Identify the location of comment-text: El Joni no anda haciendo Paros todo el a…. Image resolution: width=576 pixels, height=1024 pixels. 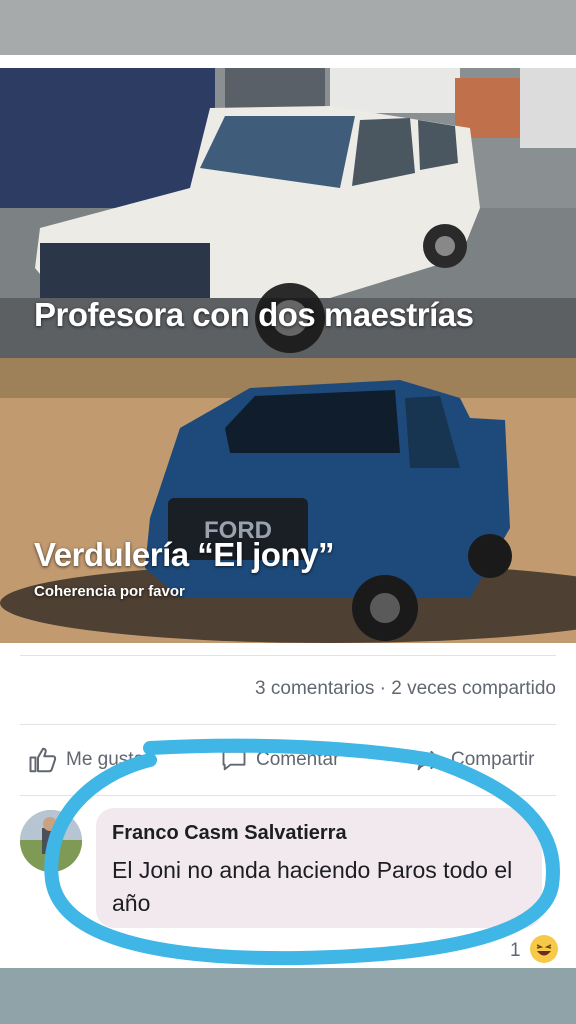
(312, 886).